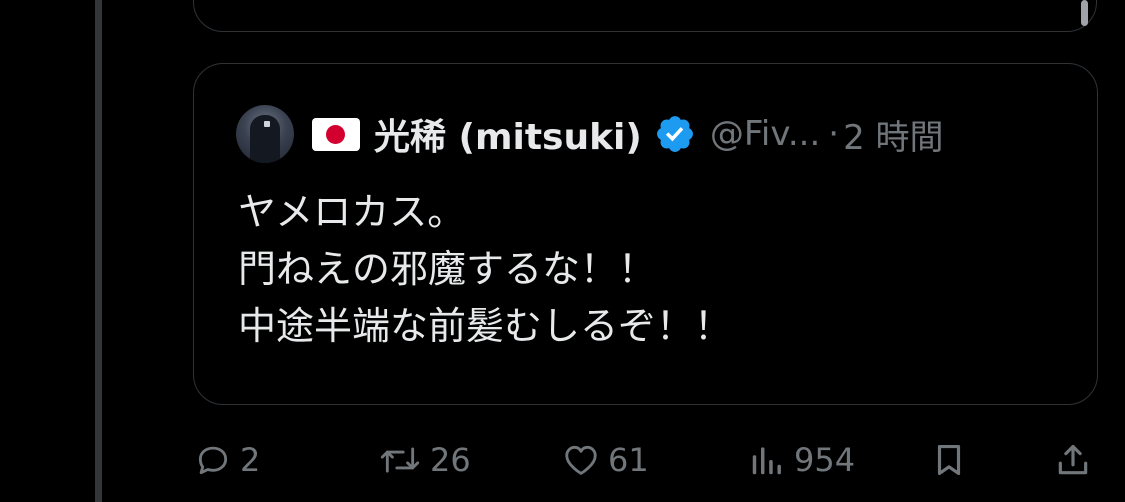  Describe the element at coordinates (352, 212) in the screenshot. I see `text-line: ヤメロカス。` at that location.